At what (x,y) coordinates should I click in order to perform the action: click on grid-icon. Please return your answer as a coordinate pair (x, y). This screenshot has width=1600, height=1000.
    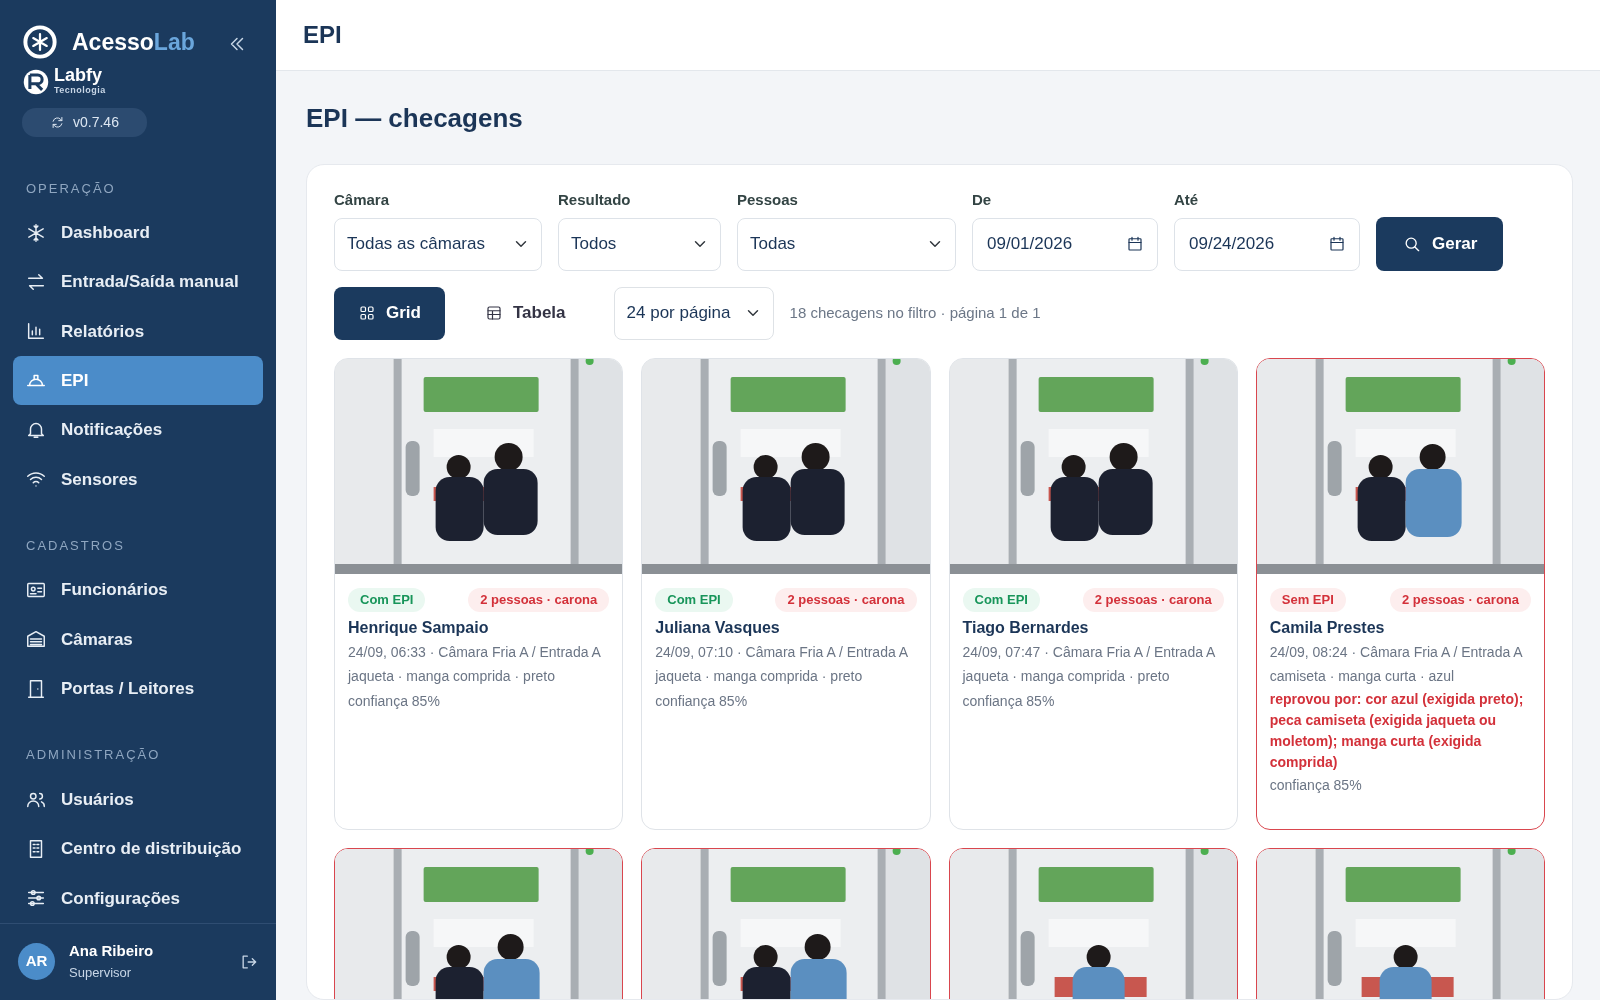
    Looking at the image, I should click on (367, 313).